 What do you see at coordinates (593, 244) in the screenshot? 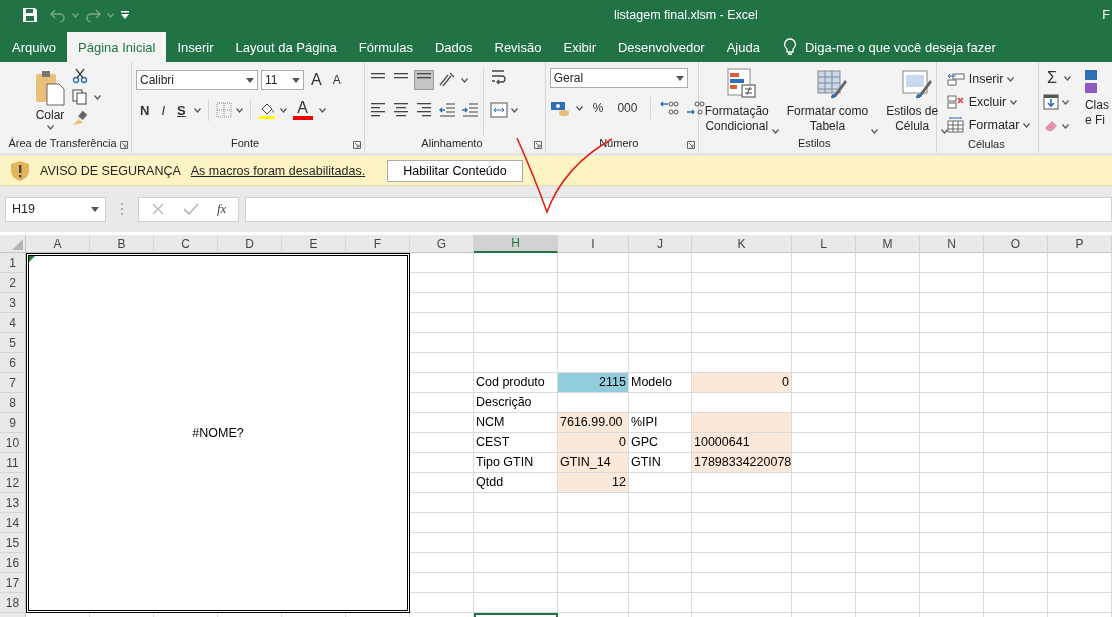
I see `column-header: I` at bounding box center [593, 244].